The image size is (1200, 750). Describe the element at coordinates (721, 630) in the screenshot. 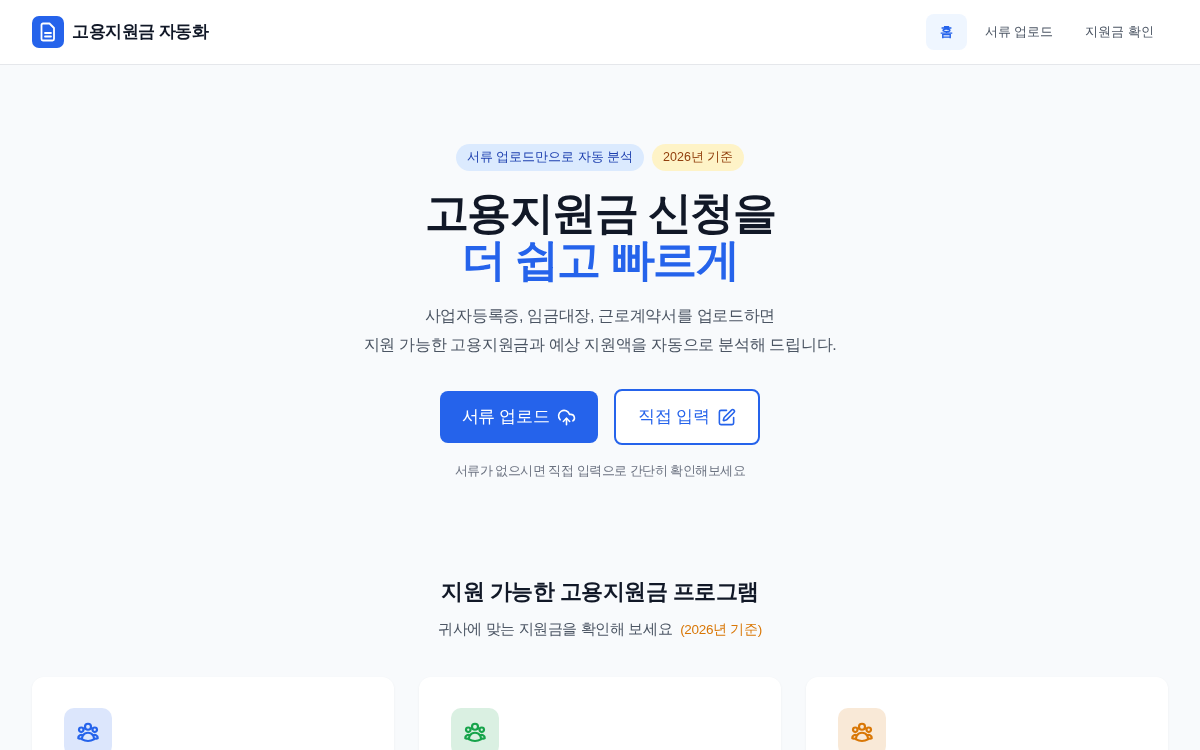

I see `year-note: (2026년 기준)` at that location.